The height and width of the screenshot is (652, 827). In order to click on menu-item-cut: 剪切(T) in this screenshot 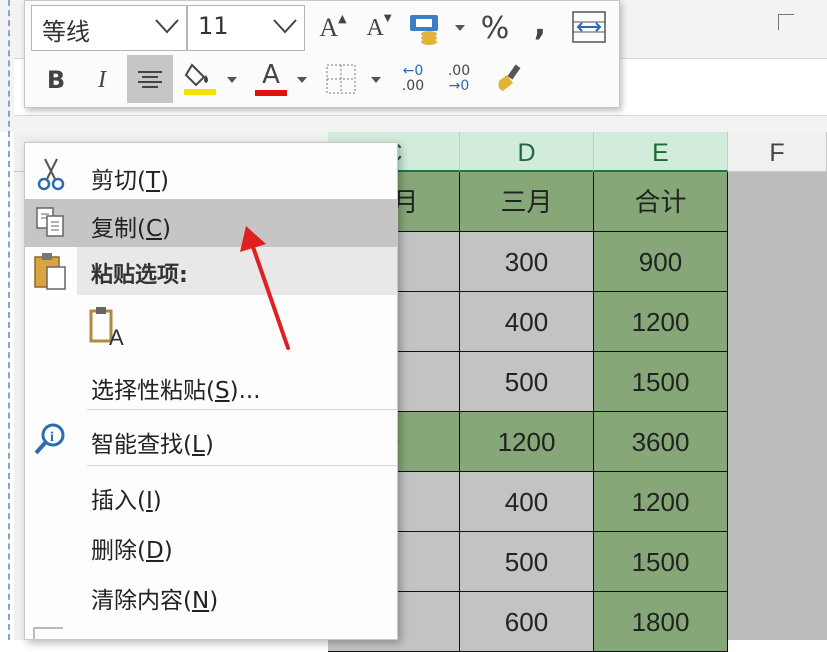, I will do `click(211, 175)`.